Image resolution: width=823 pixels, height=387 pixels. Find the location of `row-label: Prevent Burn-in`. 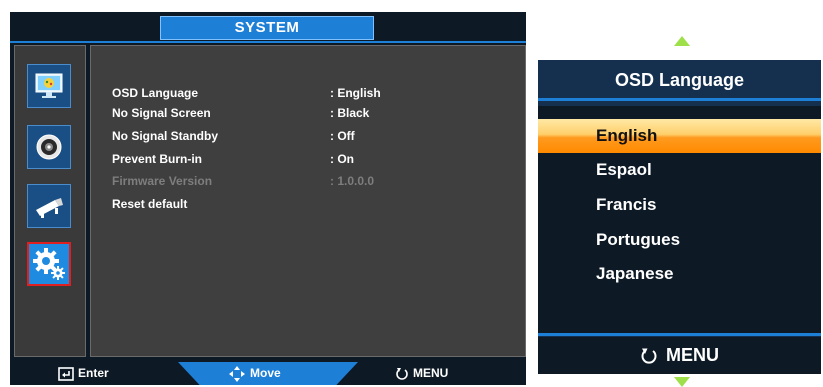

row-label: Prevent Burn-in is located at coordinates (157, 159).